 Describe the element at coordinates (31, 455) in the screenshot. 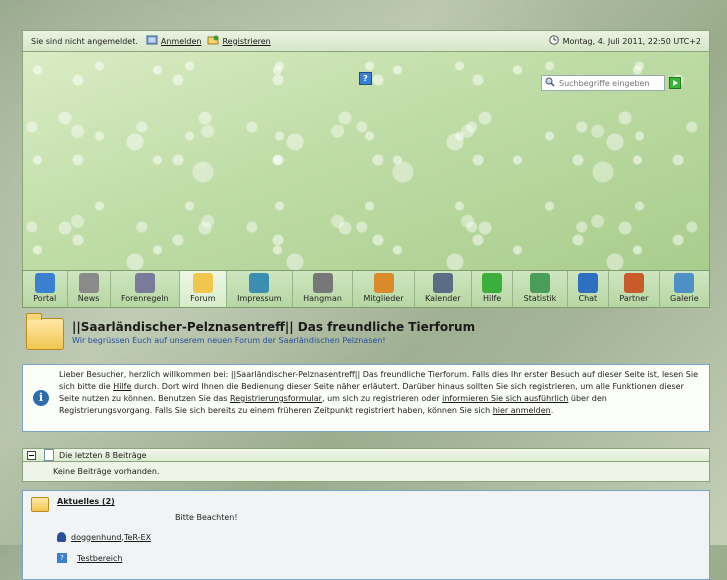

I see `collapse-toggle-icon` at that location.